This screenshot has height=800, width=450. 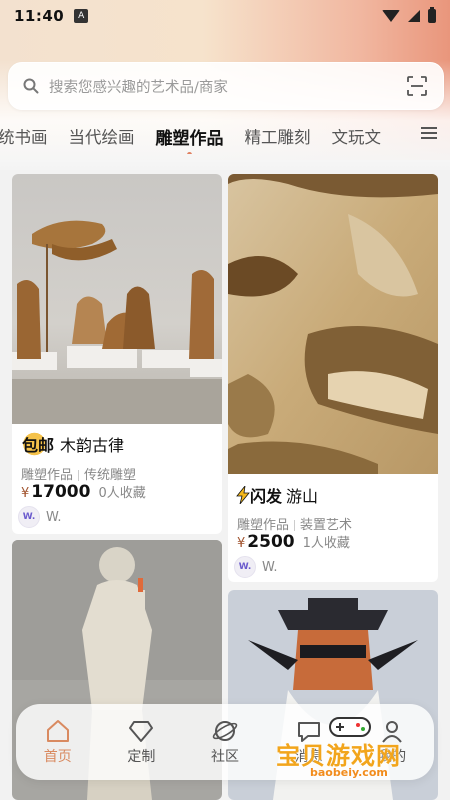 I want to click on search-bar: 搜索您感兴趣的艺术品/商家, so click(x=226, y=86).